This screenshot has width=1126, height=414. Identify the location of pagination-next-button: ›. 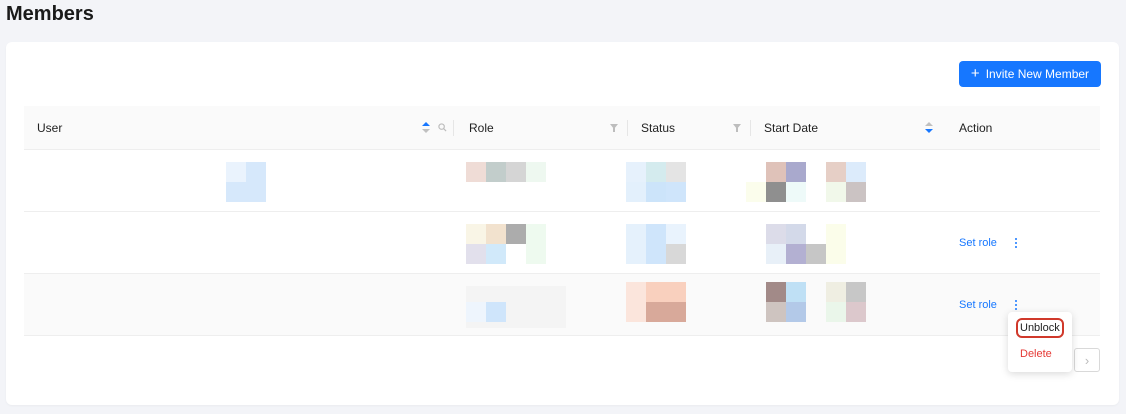
(1087, 360).